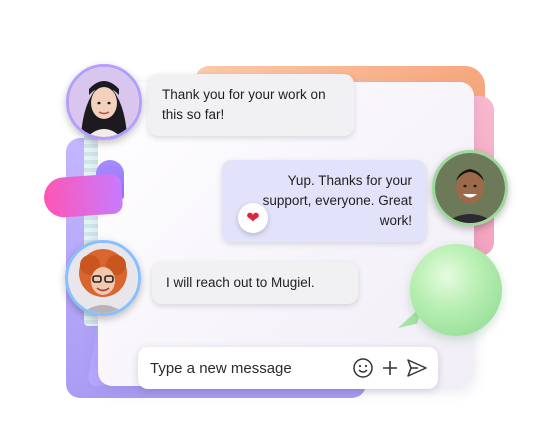 Image resolution: width=560 pixels, height=445 pixels. What do you see at coordinates (389, 368) in the screenshot?
I see `add-icon` at bounding box center [389, 368].